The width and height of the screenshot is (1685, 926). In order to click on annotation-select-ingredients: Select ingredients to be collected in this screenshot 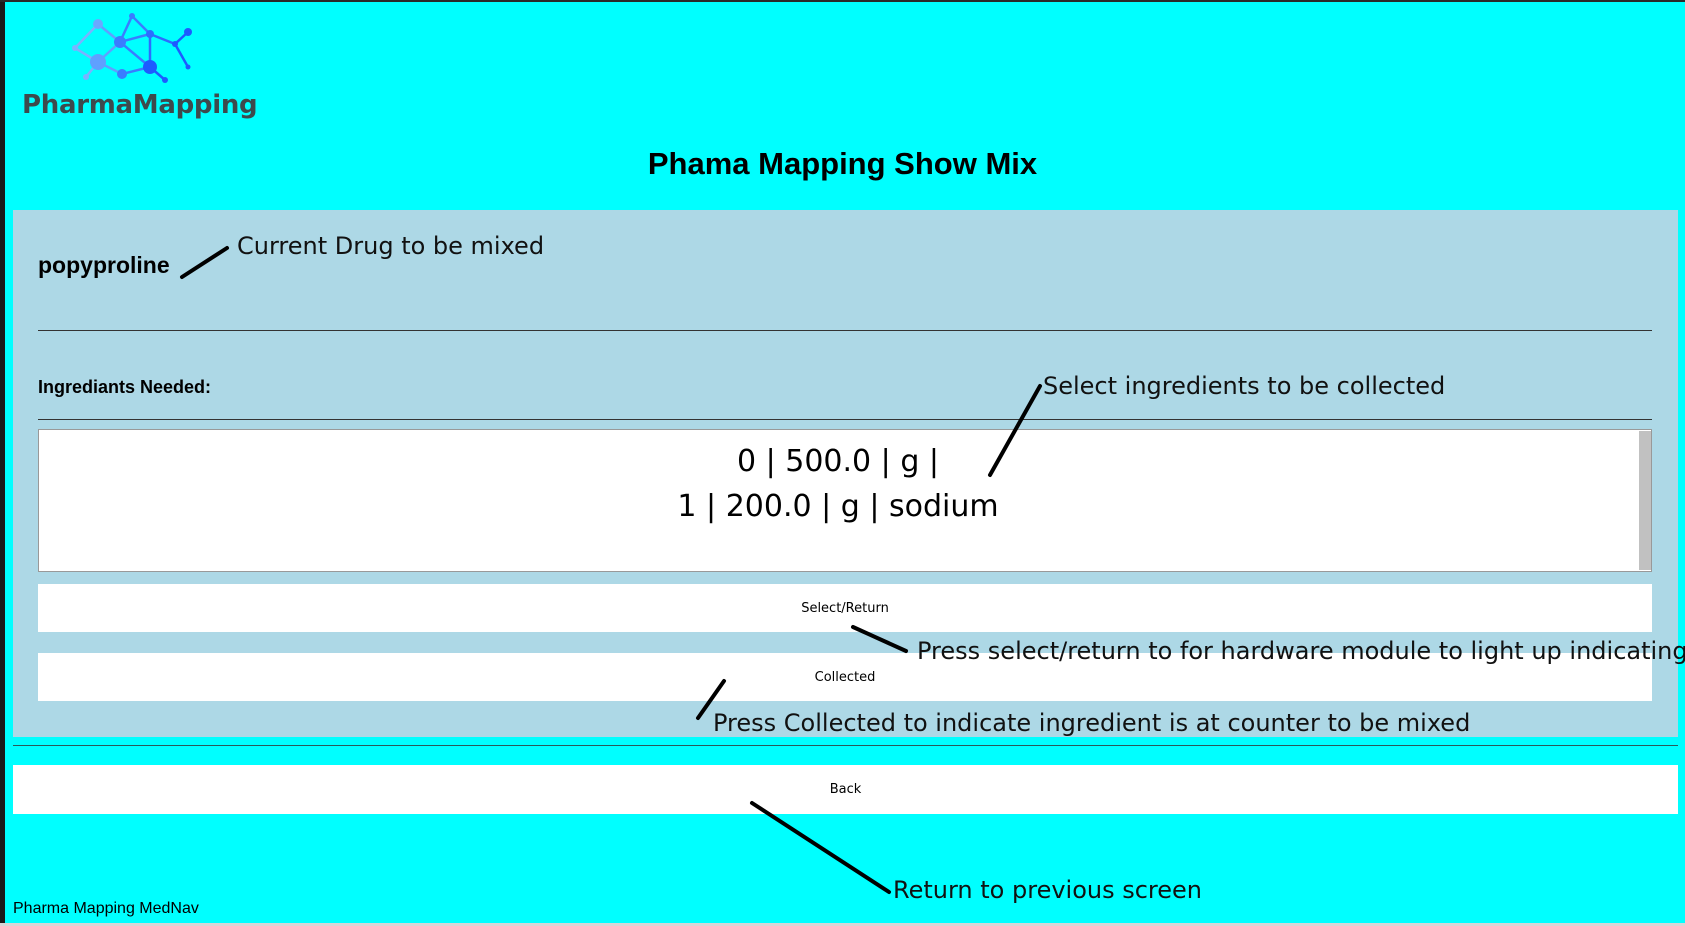, I will do `click(1244, 386)`.